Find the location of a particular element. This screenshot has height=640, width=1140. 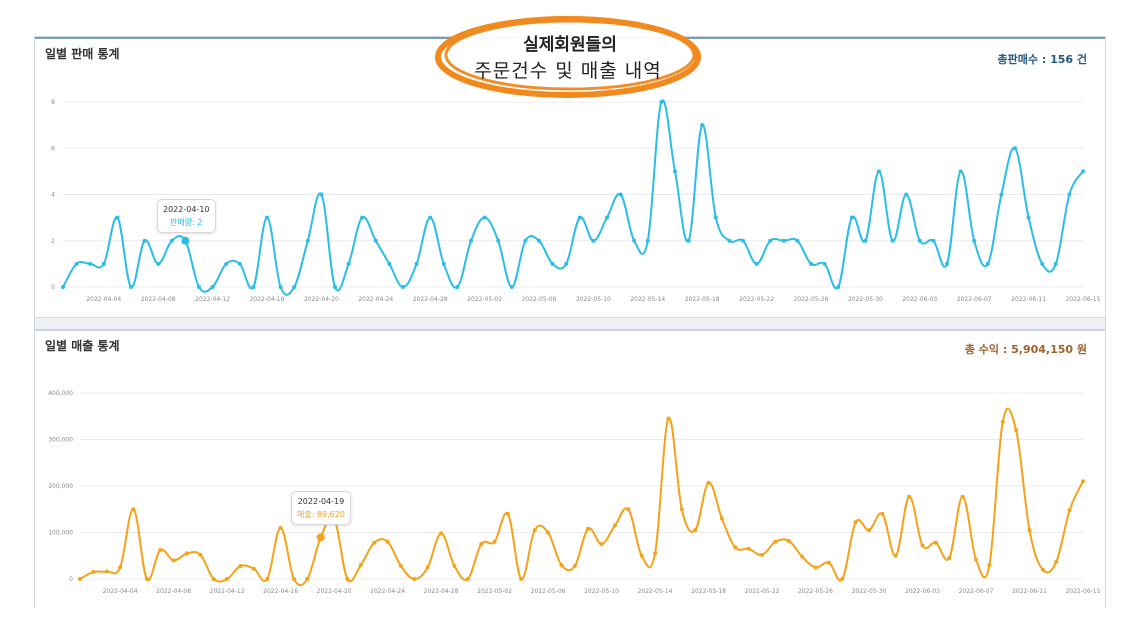

revenue-xtick-label: 2022-06-07 is located at coordinates (976, 591).